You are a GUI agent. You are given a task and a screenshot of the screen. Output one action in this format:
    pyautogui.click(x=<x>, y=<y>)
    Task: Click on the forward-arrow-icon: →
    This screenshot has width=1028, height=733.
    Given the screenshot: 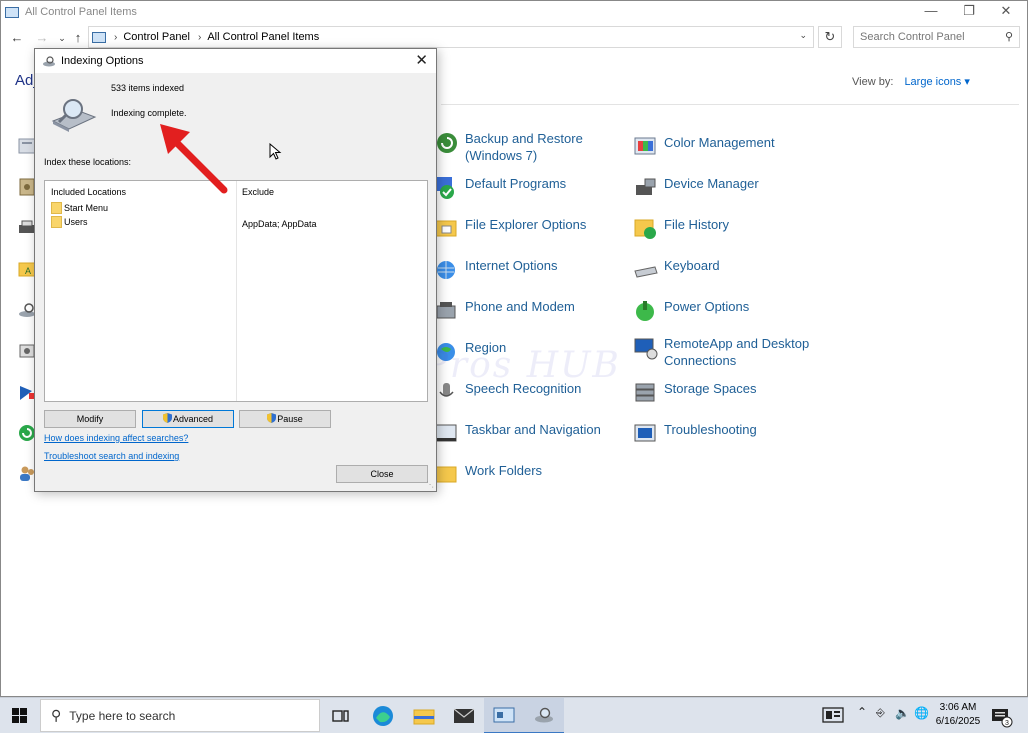 What is the action you would take?
    pyautogui.click(x=42, y=38)
    